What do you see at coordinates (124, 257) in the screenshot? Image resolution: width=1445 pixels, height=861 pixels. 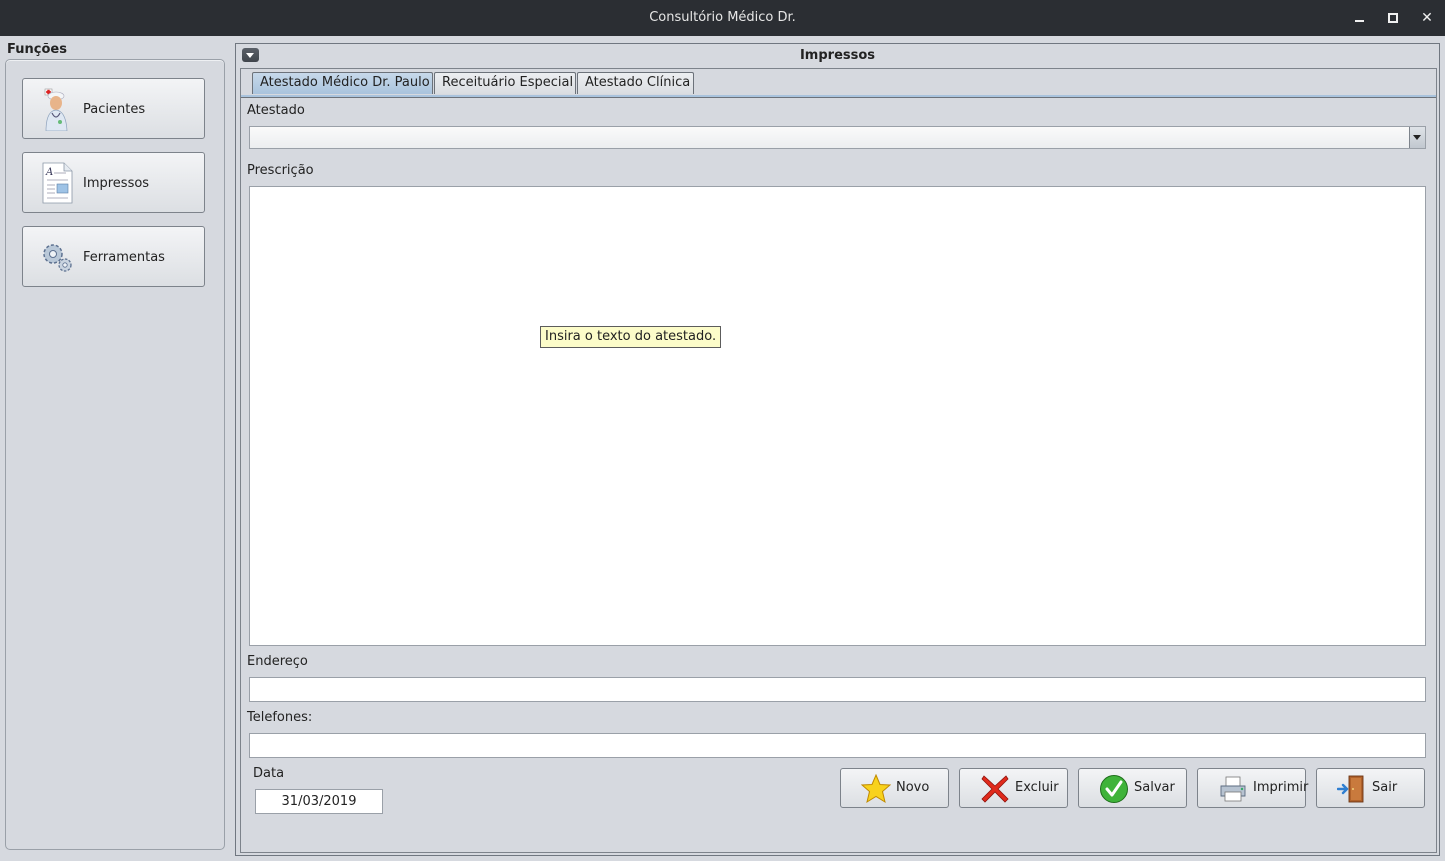 I see `ferramentas-label: Ferramentas` at bounding box center [124, 257].